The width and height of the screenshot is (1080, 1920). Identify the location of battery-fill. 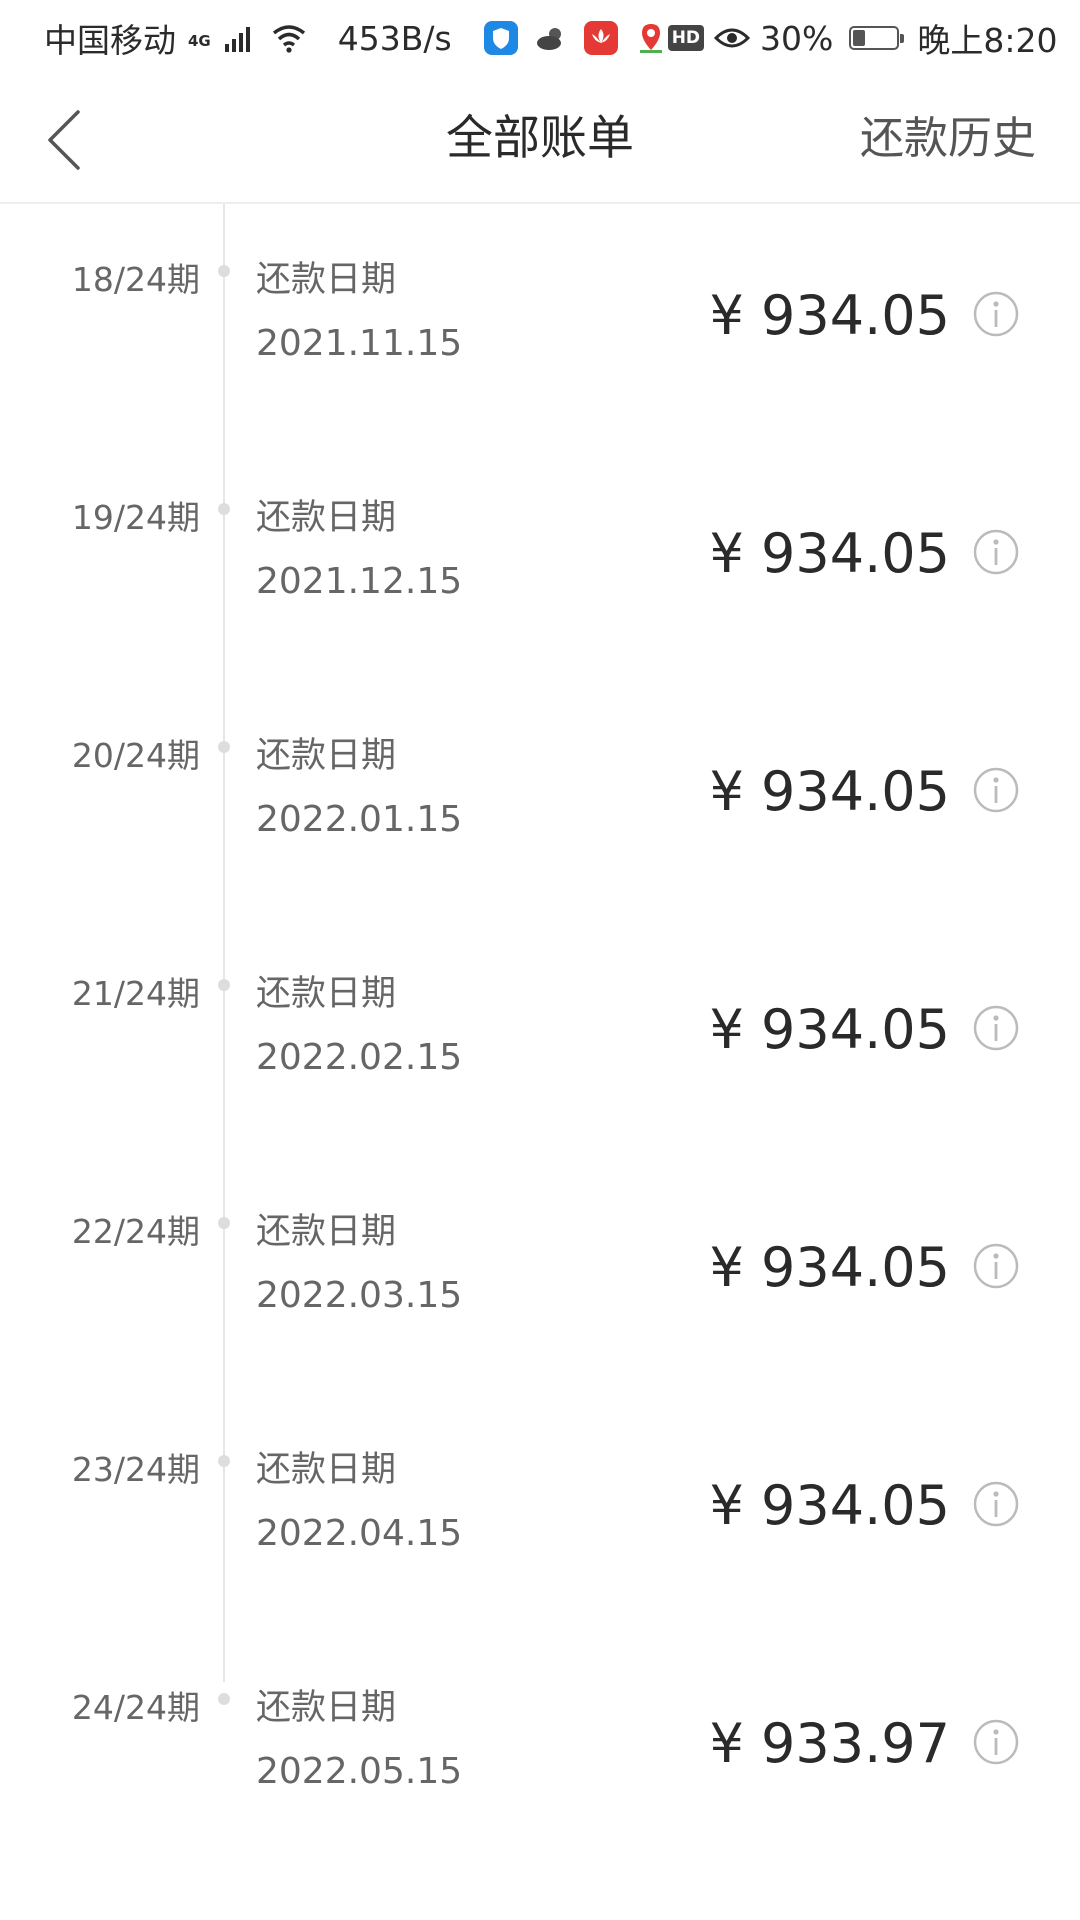
(859, 38).